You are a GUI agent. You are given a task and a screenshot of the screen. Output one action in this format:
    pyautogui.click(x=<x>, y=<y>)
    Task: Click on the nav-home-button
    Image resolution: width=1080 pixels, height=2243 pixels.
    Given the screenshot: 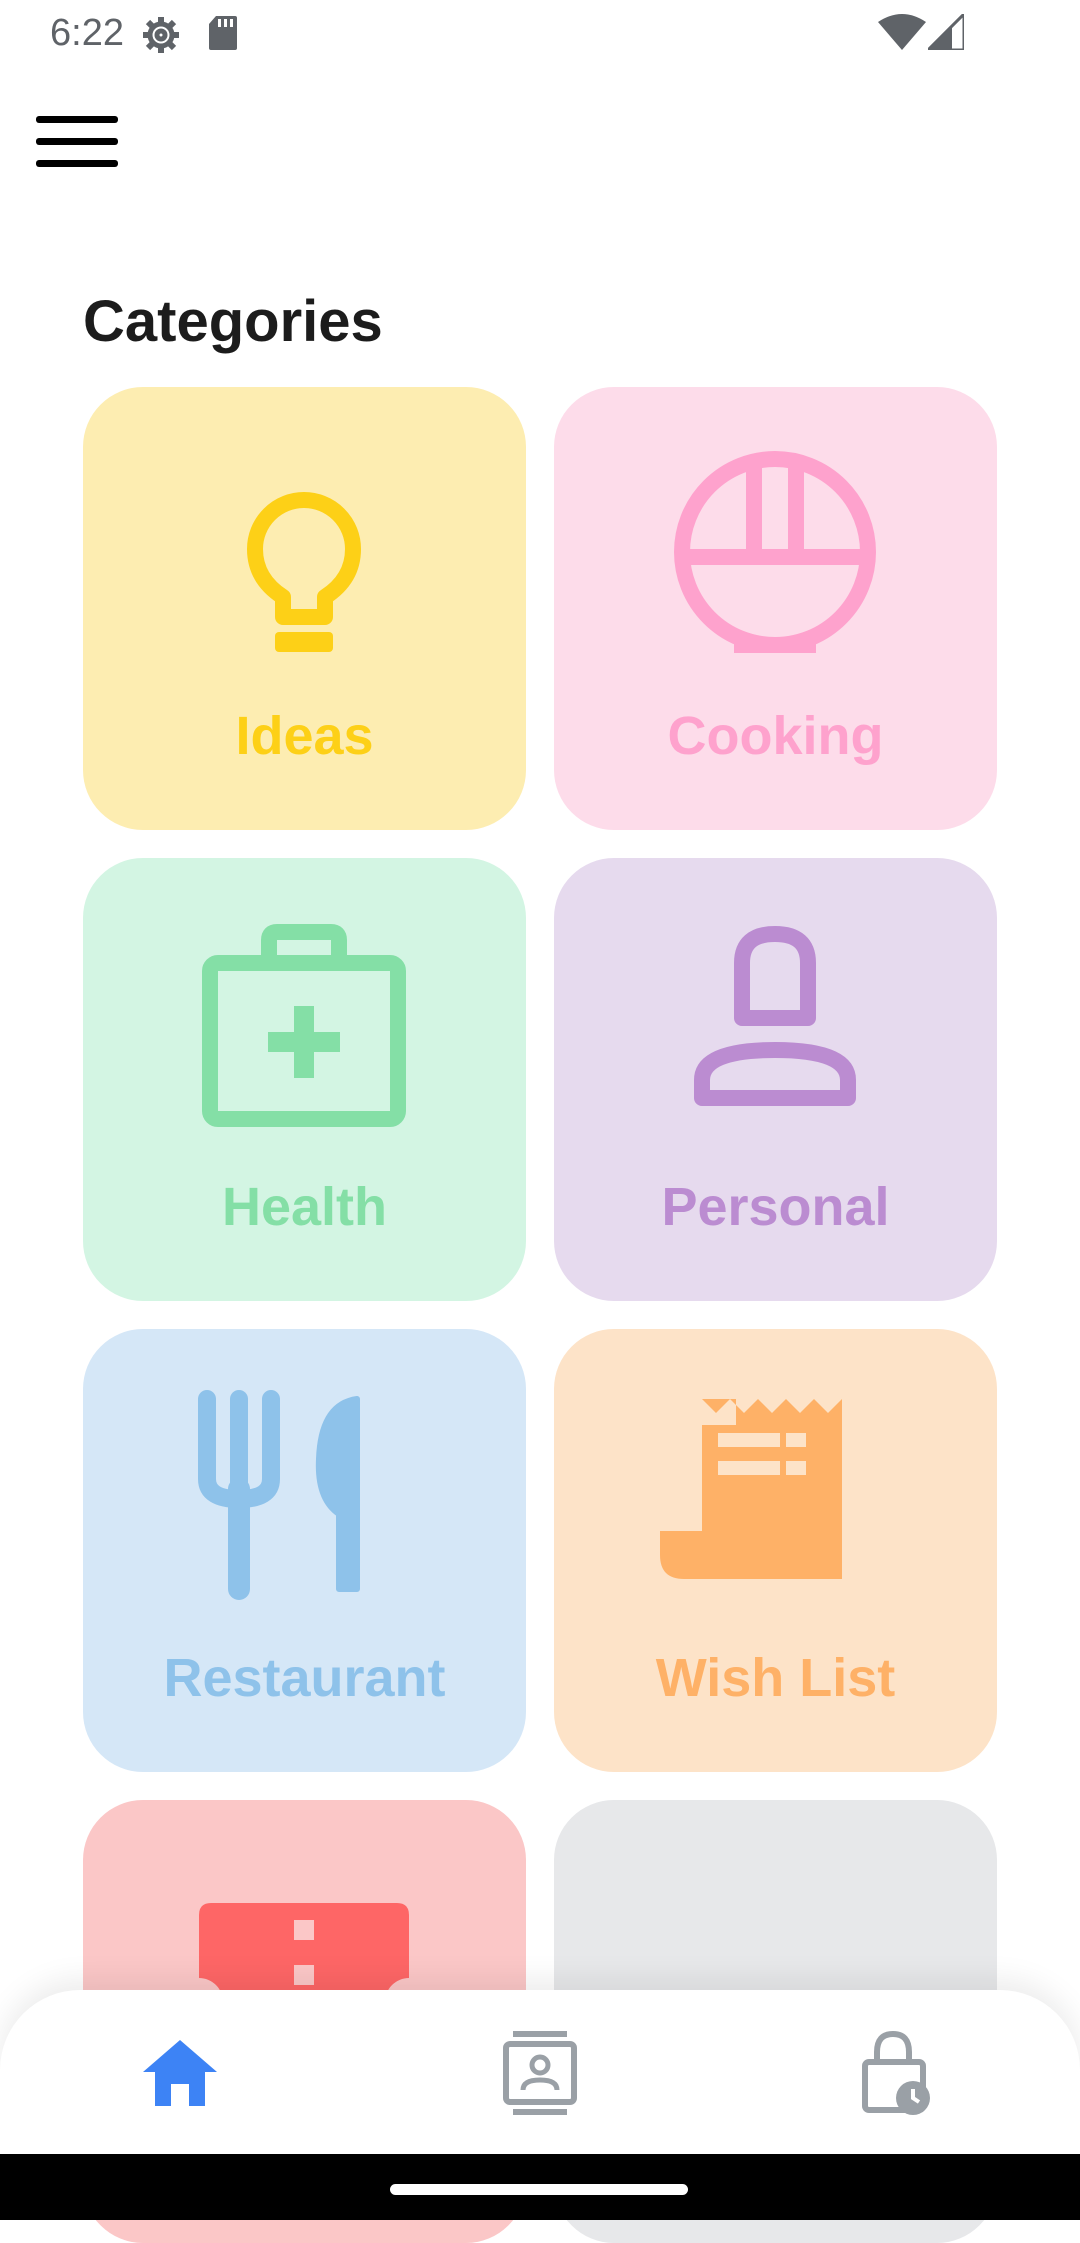 What is the action you would take?
    pyautogui.click(x=180, y=2073)
    